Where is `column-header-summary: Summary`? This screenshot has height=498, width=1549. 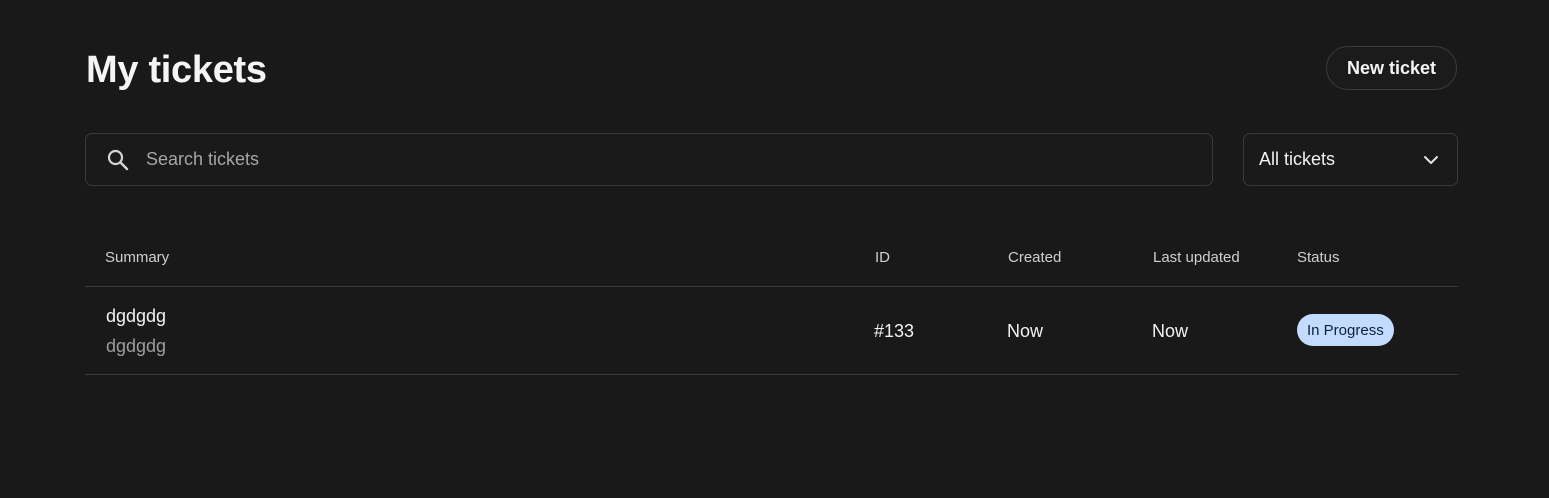 column-header-summary: Summary is located at coordinates (137, 257).